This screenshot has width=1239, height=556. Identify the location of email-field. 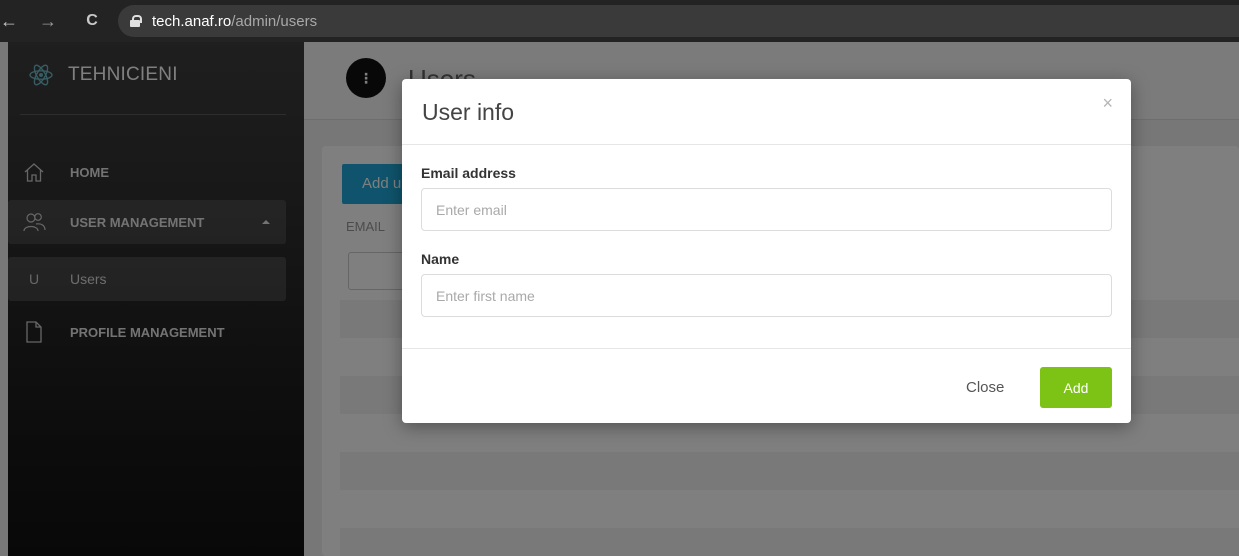
(766, 209).